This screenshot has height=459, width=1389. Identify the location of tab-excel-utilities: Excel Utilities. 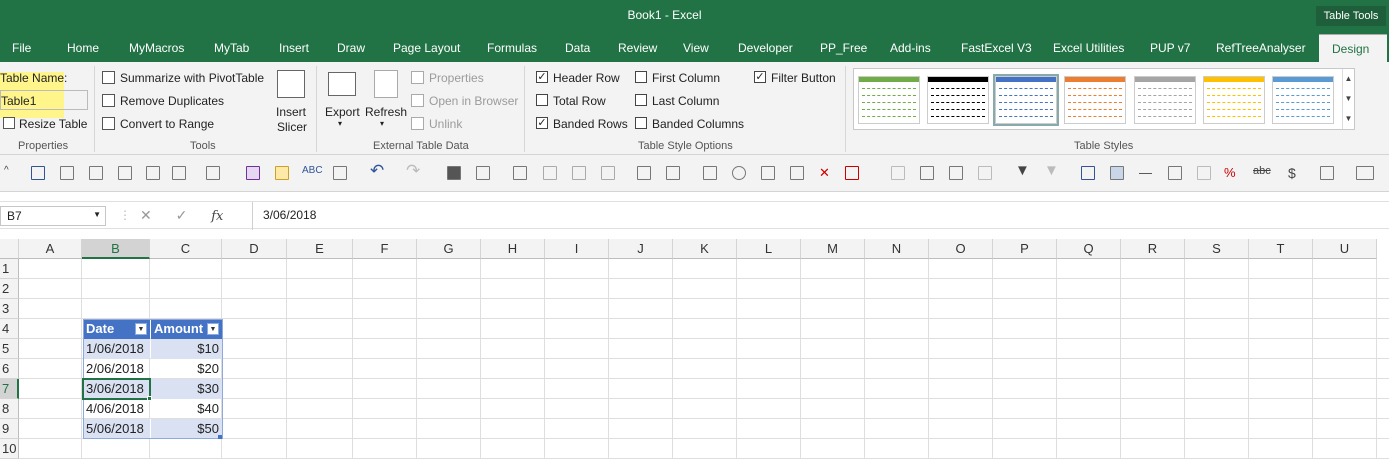
(1088, 48).